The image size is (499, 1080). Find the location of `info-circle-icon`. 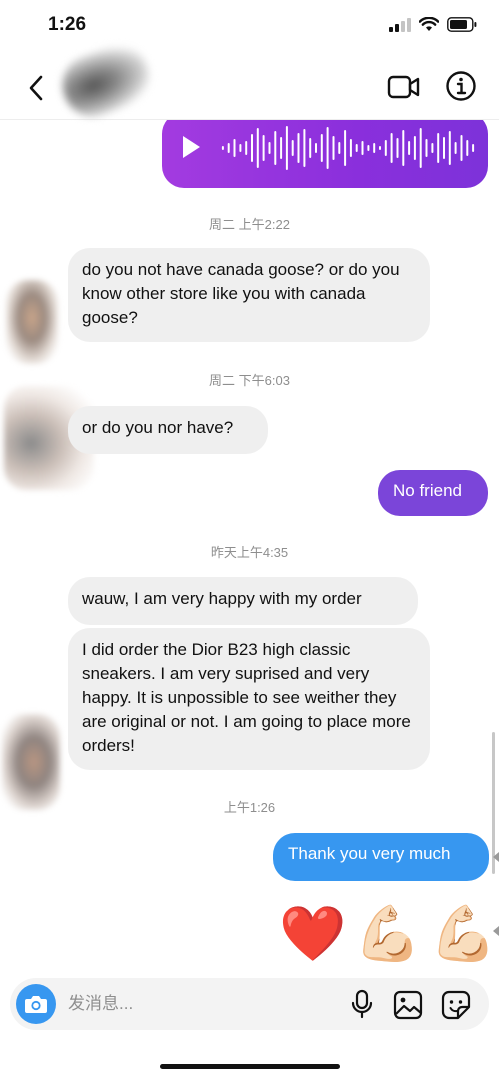

info-circle-icon is located at coordinates (461, 86).